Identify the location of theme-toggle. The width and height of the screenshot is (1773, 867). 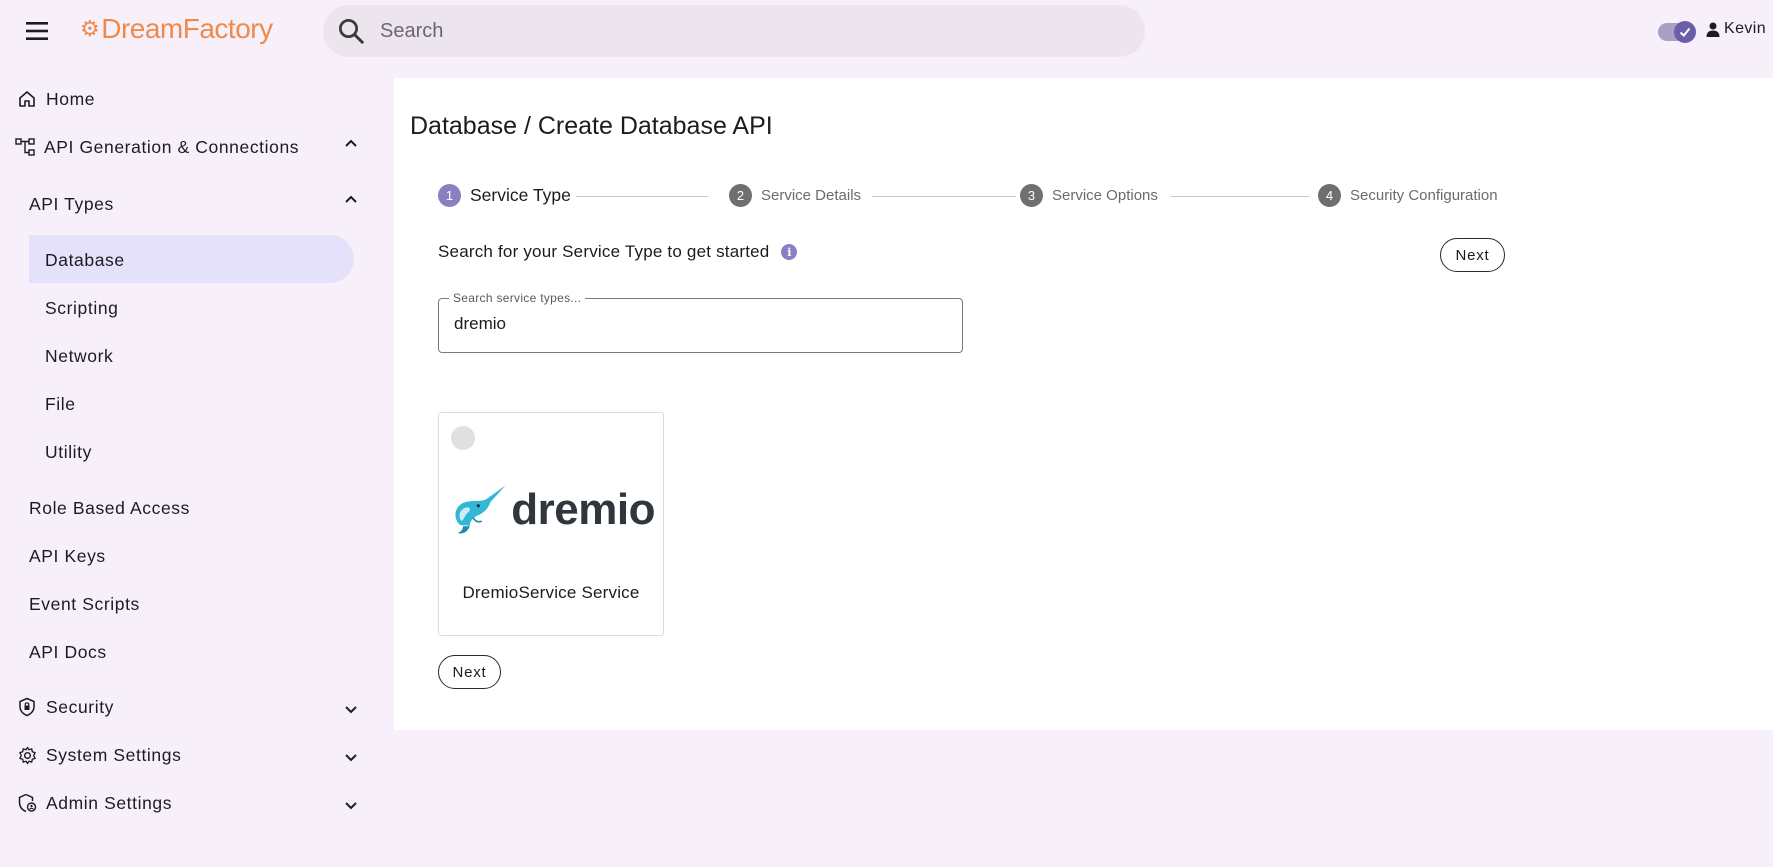
(1677, 32).